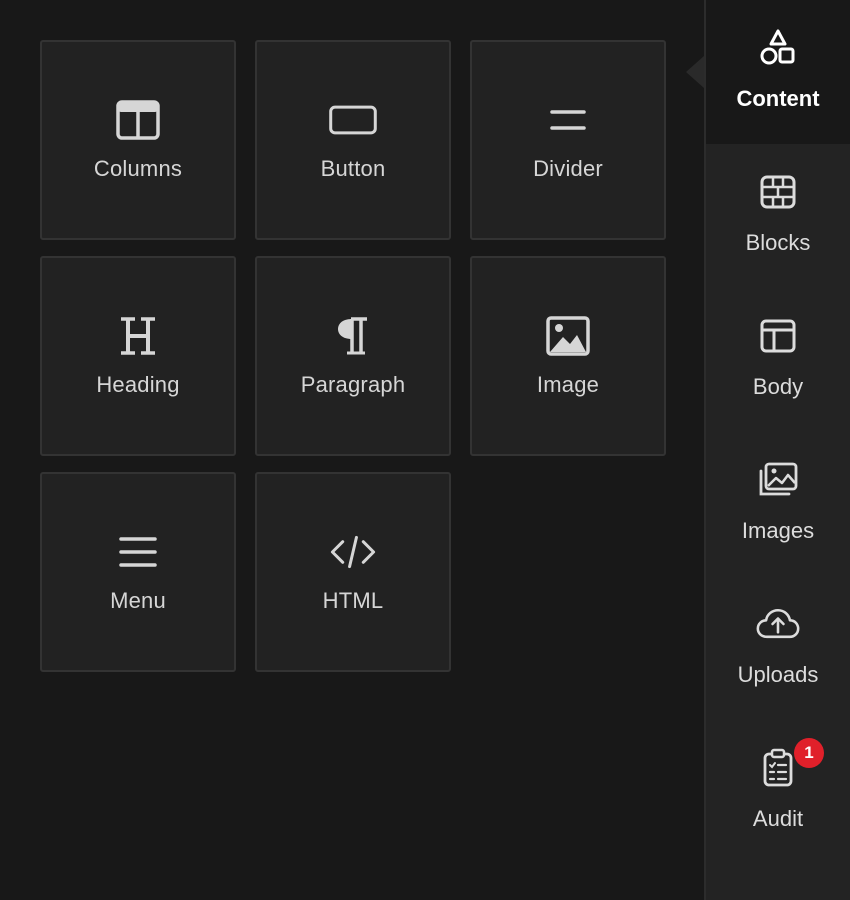  What do you see at coordinates (778, 360) in the screenshot?
I see `sidebar-item-body: Body` at bounding box center [778, 360].